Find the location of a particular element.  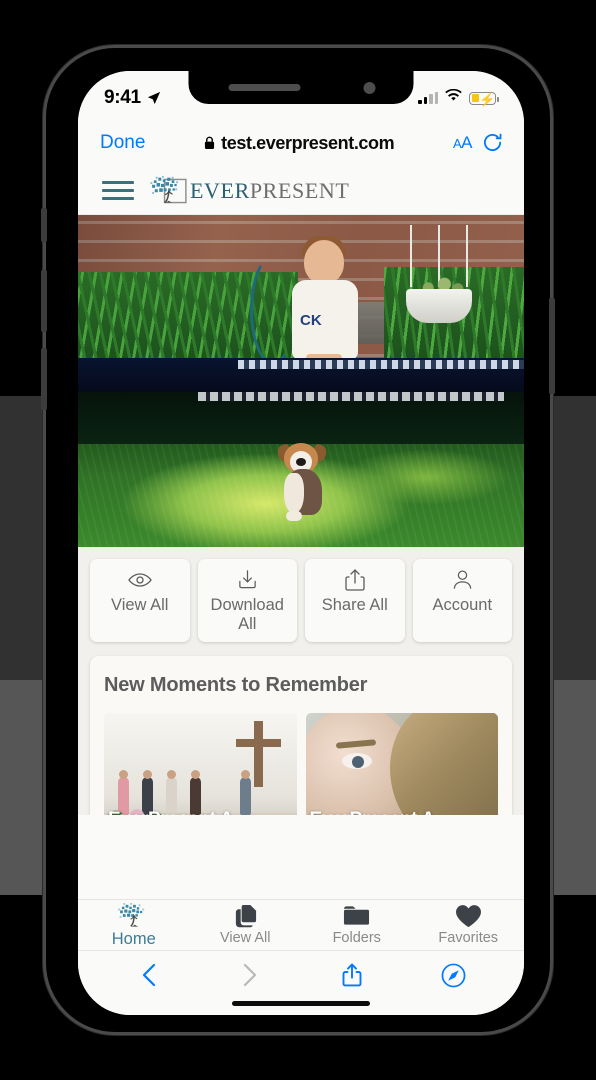

status-bar-left: 9:41 is located at coordinates (132, 98).